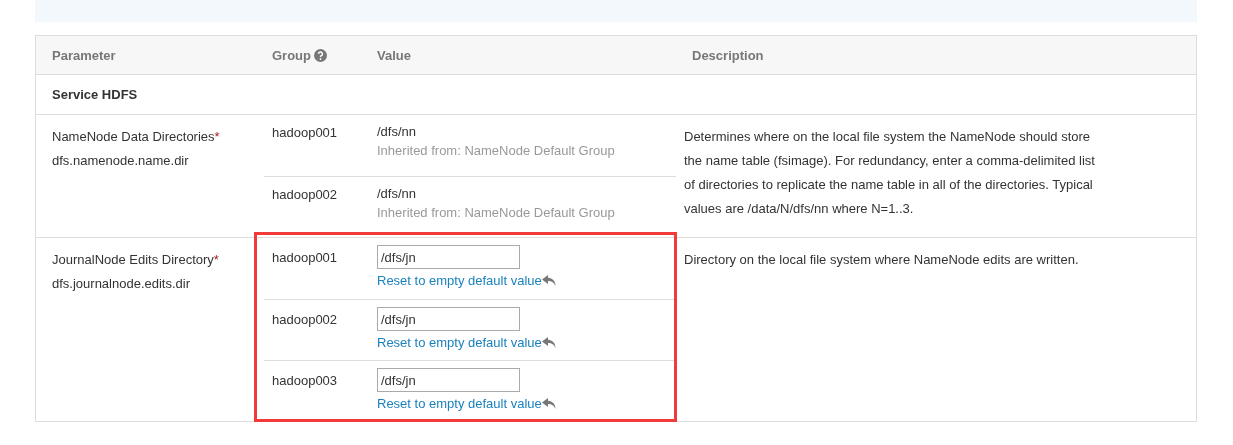  What do you see at coordinates (84, 55) in the screenshot?
I see `column-header: Parameter` at bounding box center [84, 55].